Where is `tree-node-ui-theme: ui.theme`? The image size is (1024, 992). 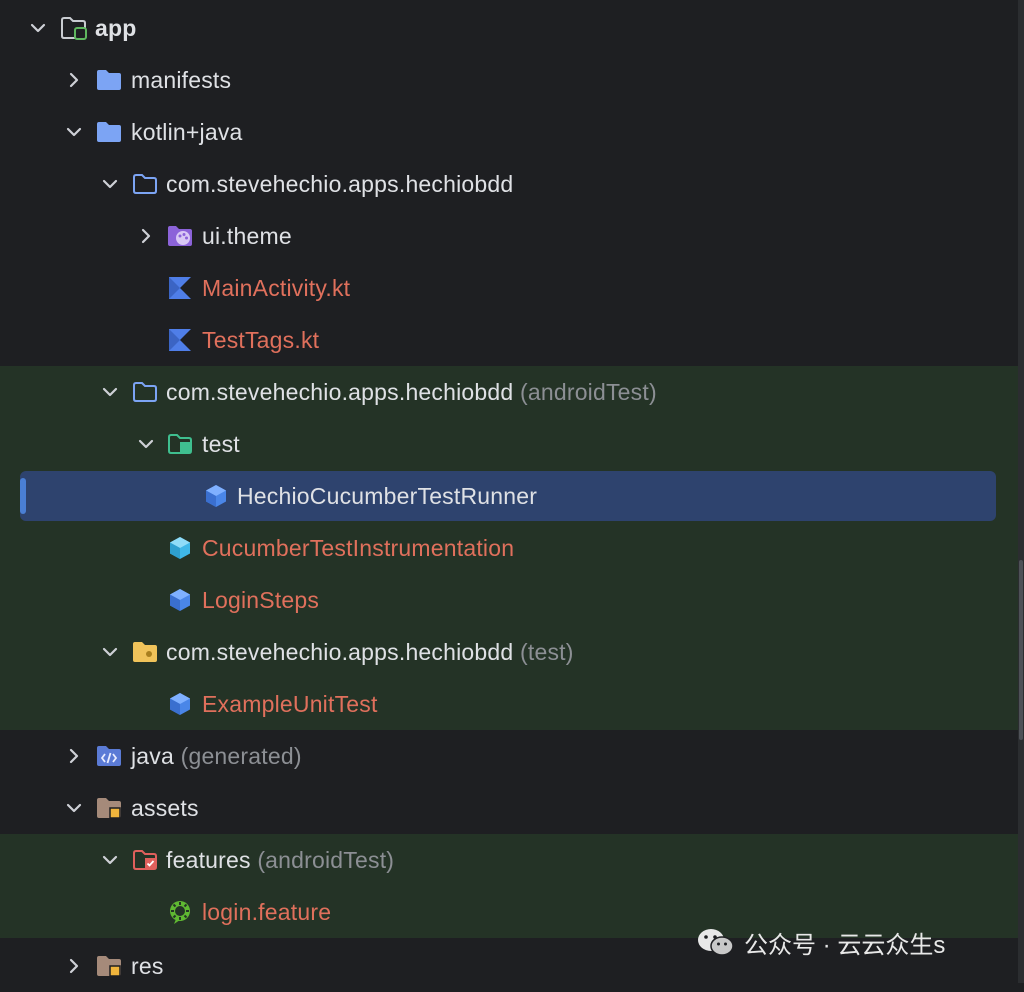
tree-node-ui-theme: ui.theme is located at coordinates (509, 236).